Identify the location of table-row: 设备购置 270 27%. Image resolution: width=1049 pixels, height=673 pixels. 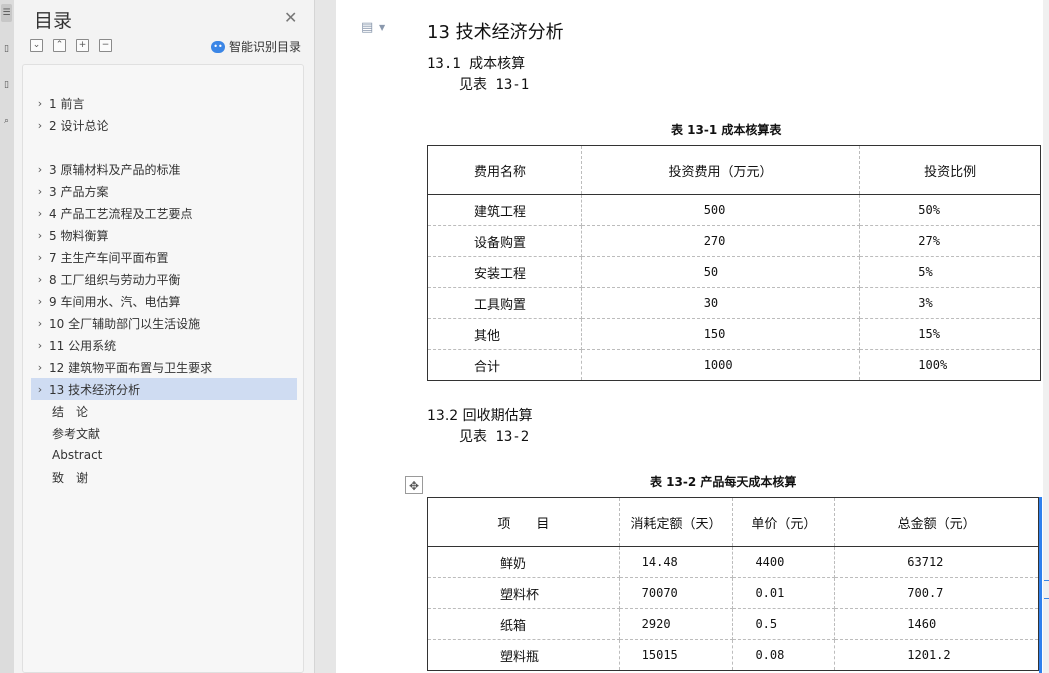
(734, 241).